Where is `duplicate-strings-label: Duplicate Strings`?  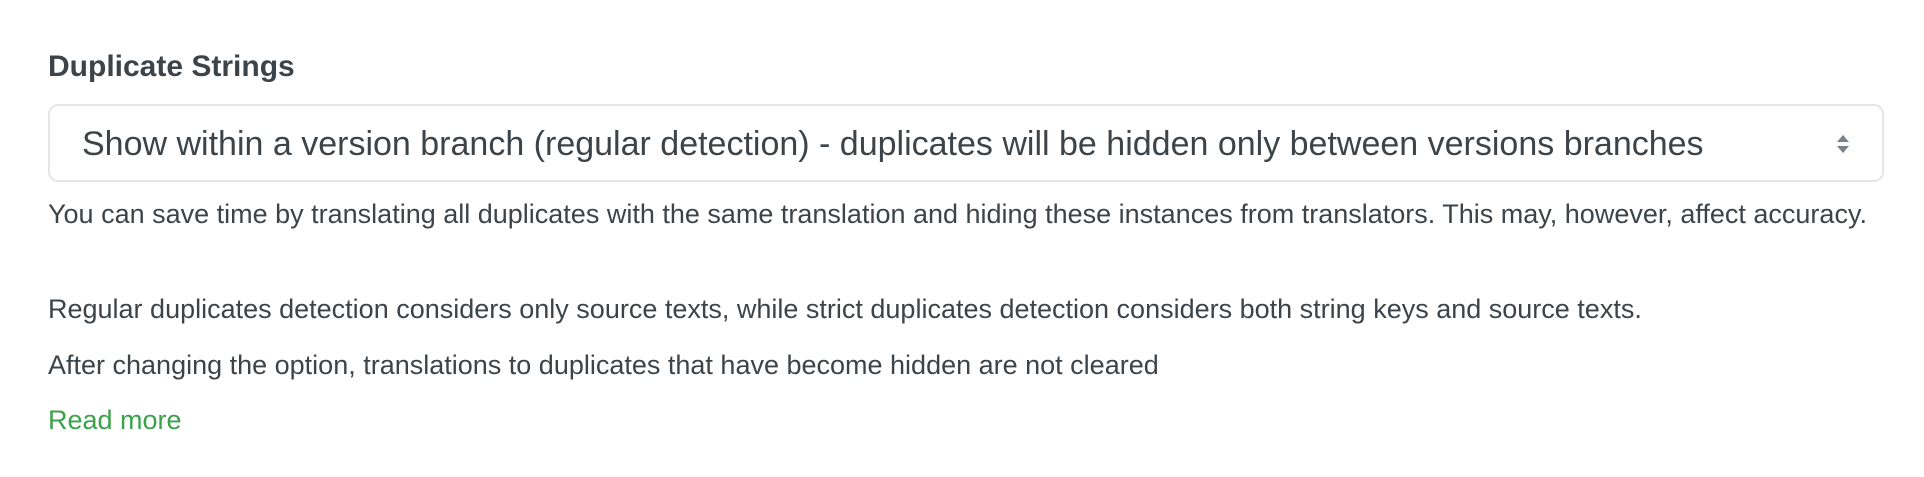
duplicate-strings-label: Duplicate Strings is located at coordinates (171, 66).